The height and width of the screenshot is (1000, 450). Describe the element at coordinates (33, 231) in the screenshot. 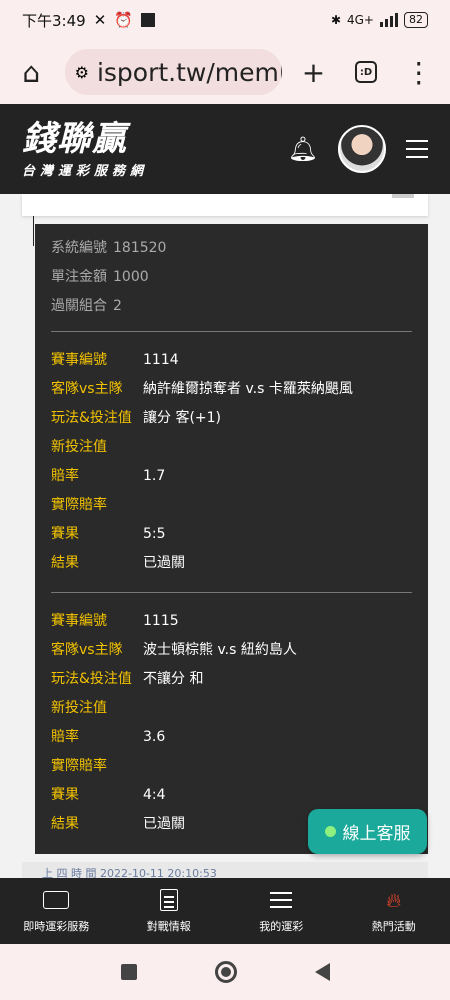

I see `divider` at that location.